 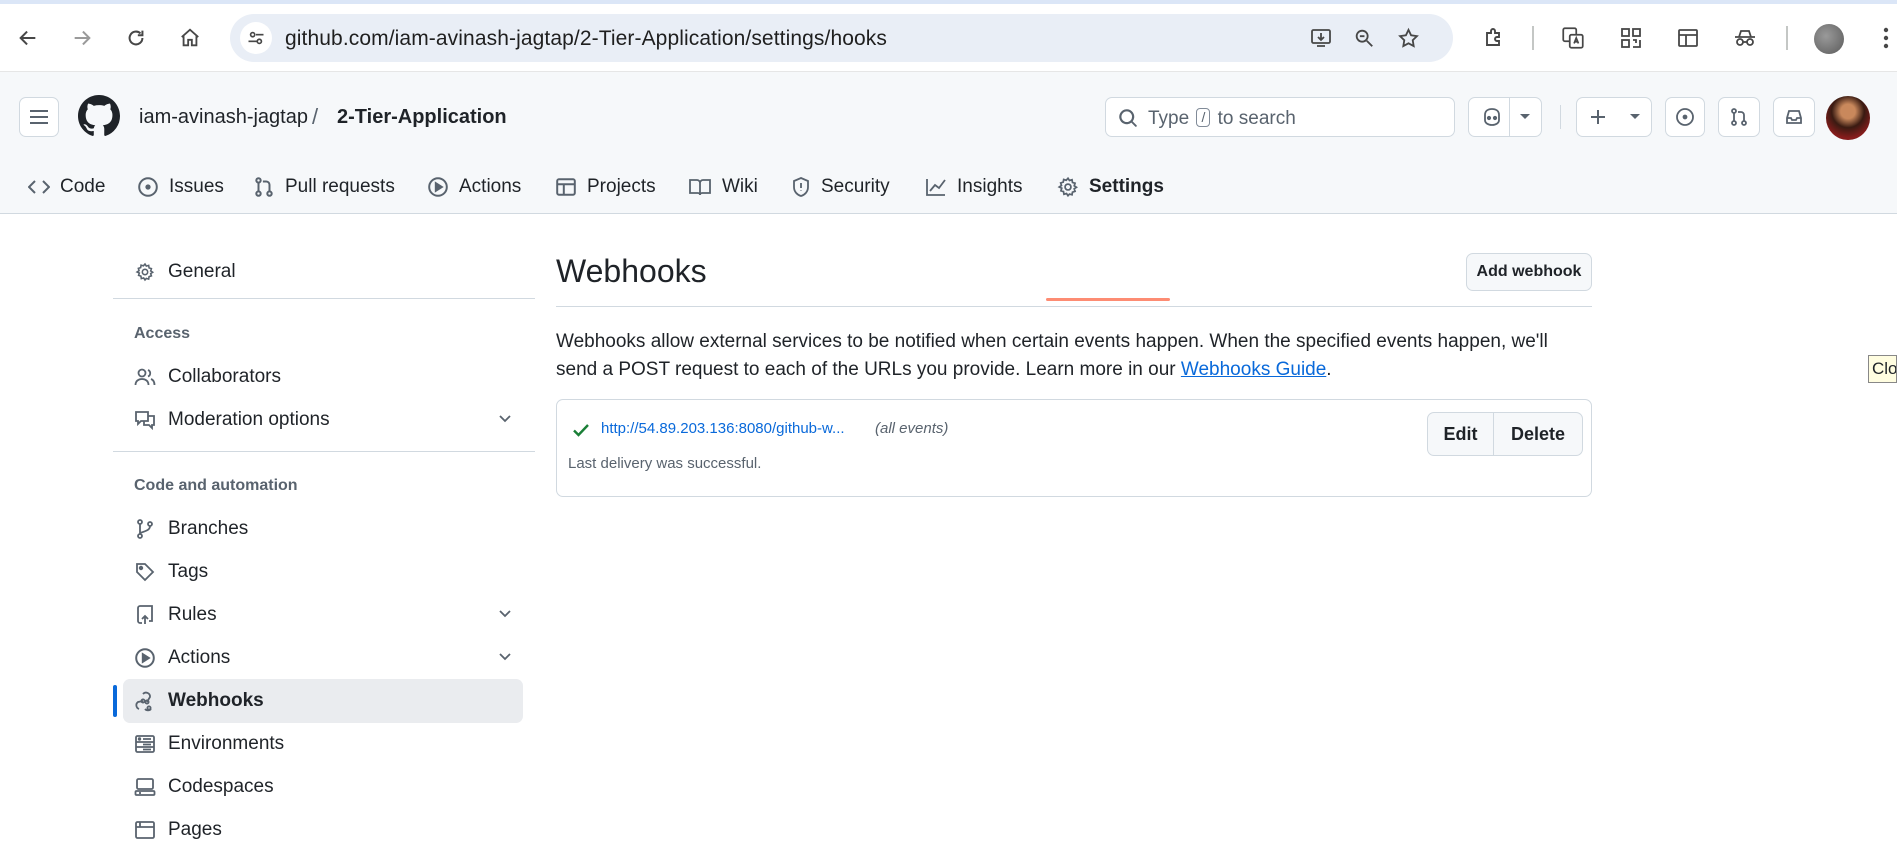 I want to click on title-divider, so click(x=1074, y=306).